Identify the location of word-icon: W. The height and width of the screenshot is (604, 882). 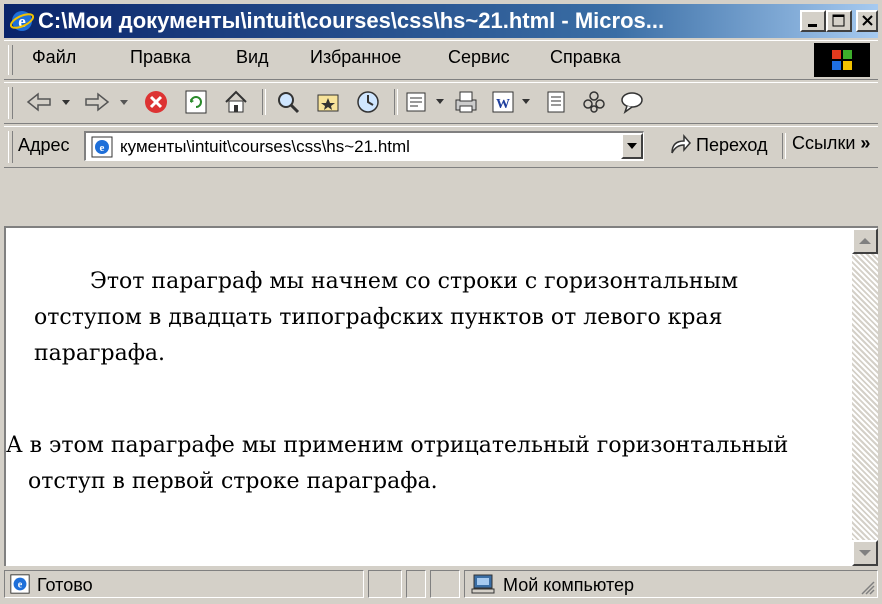
(511, 102).